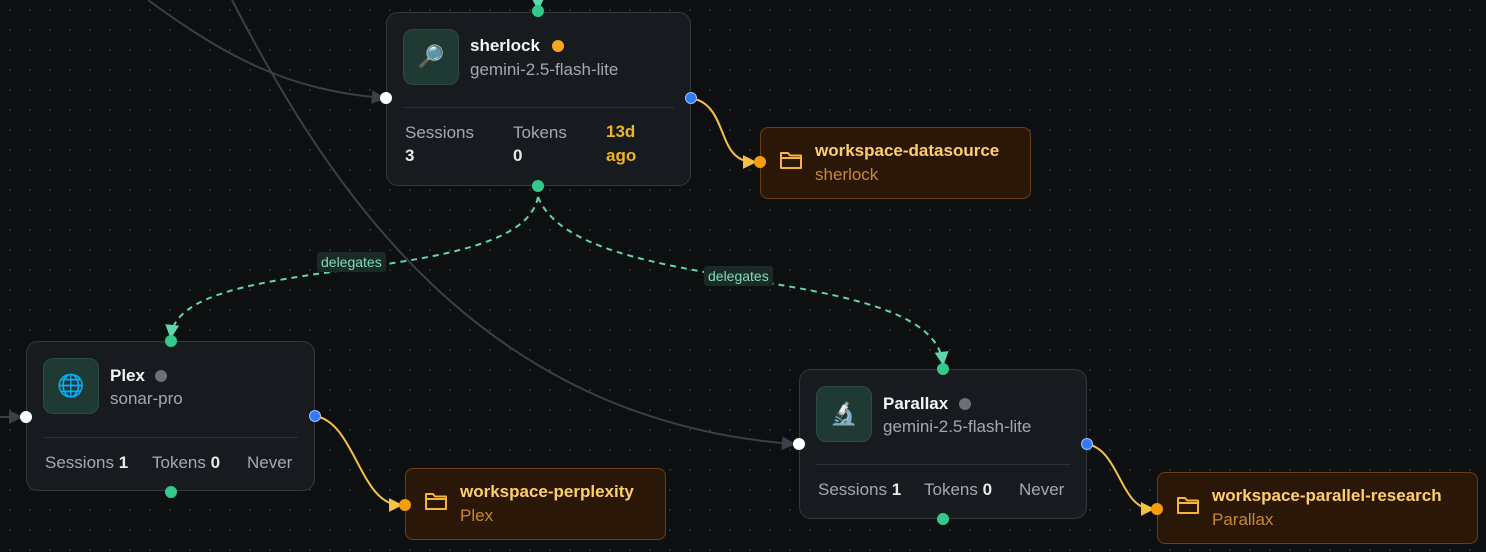  I want to click on magnifier-icon: 🔎, so click(431, 57).